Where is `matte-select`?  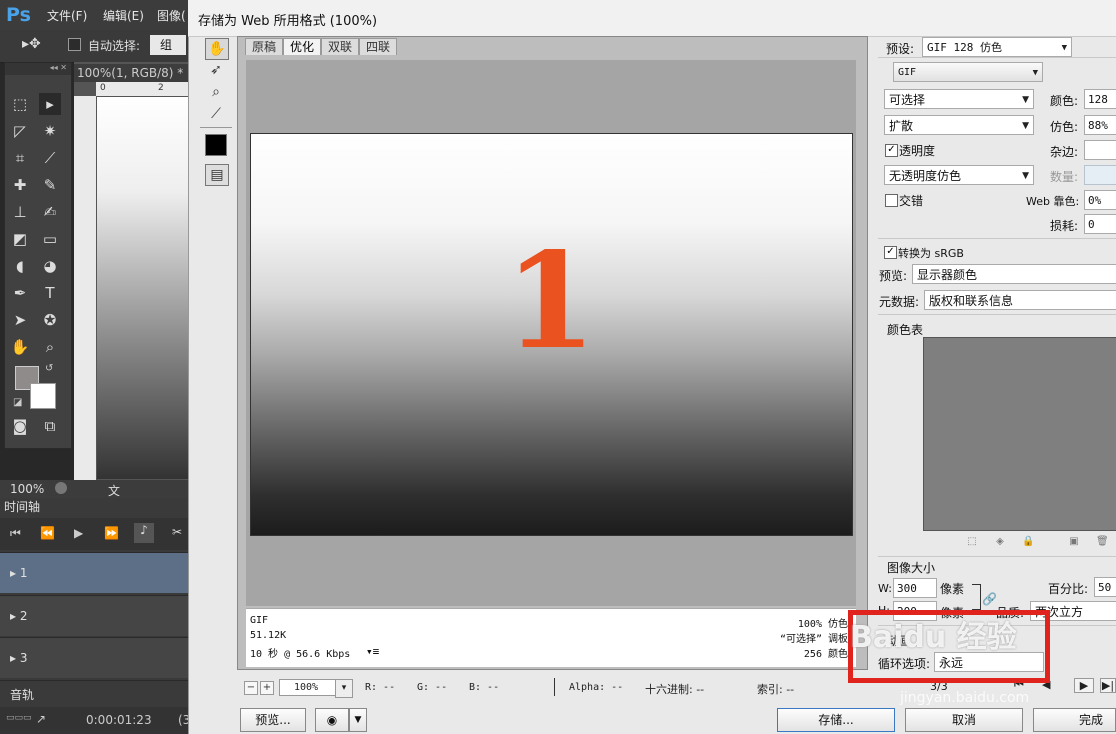 matte-select is located at coordinates (1100, 150).